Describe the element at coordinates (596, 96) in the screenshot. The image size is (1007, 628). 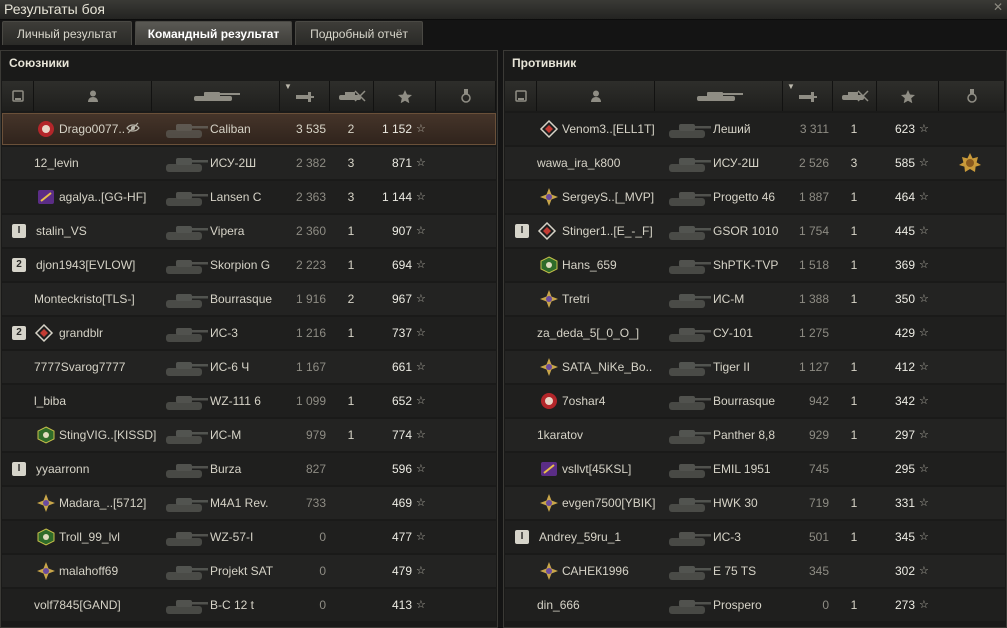
I see `enemies-col-player` at that location.